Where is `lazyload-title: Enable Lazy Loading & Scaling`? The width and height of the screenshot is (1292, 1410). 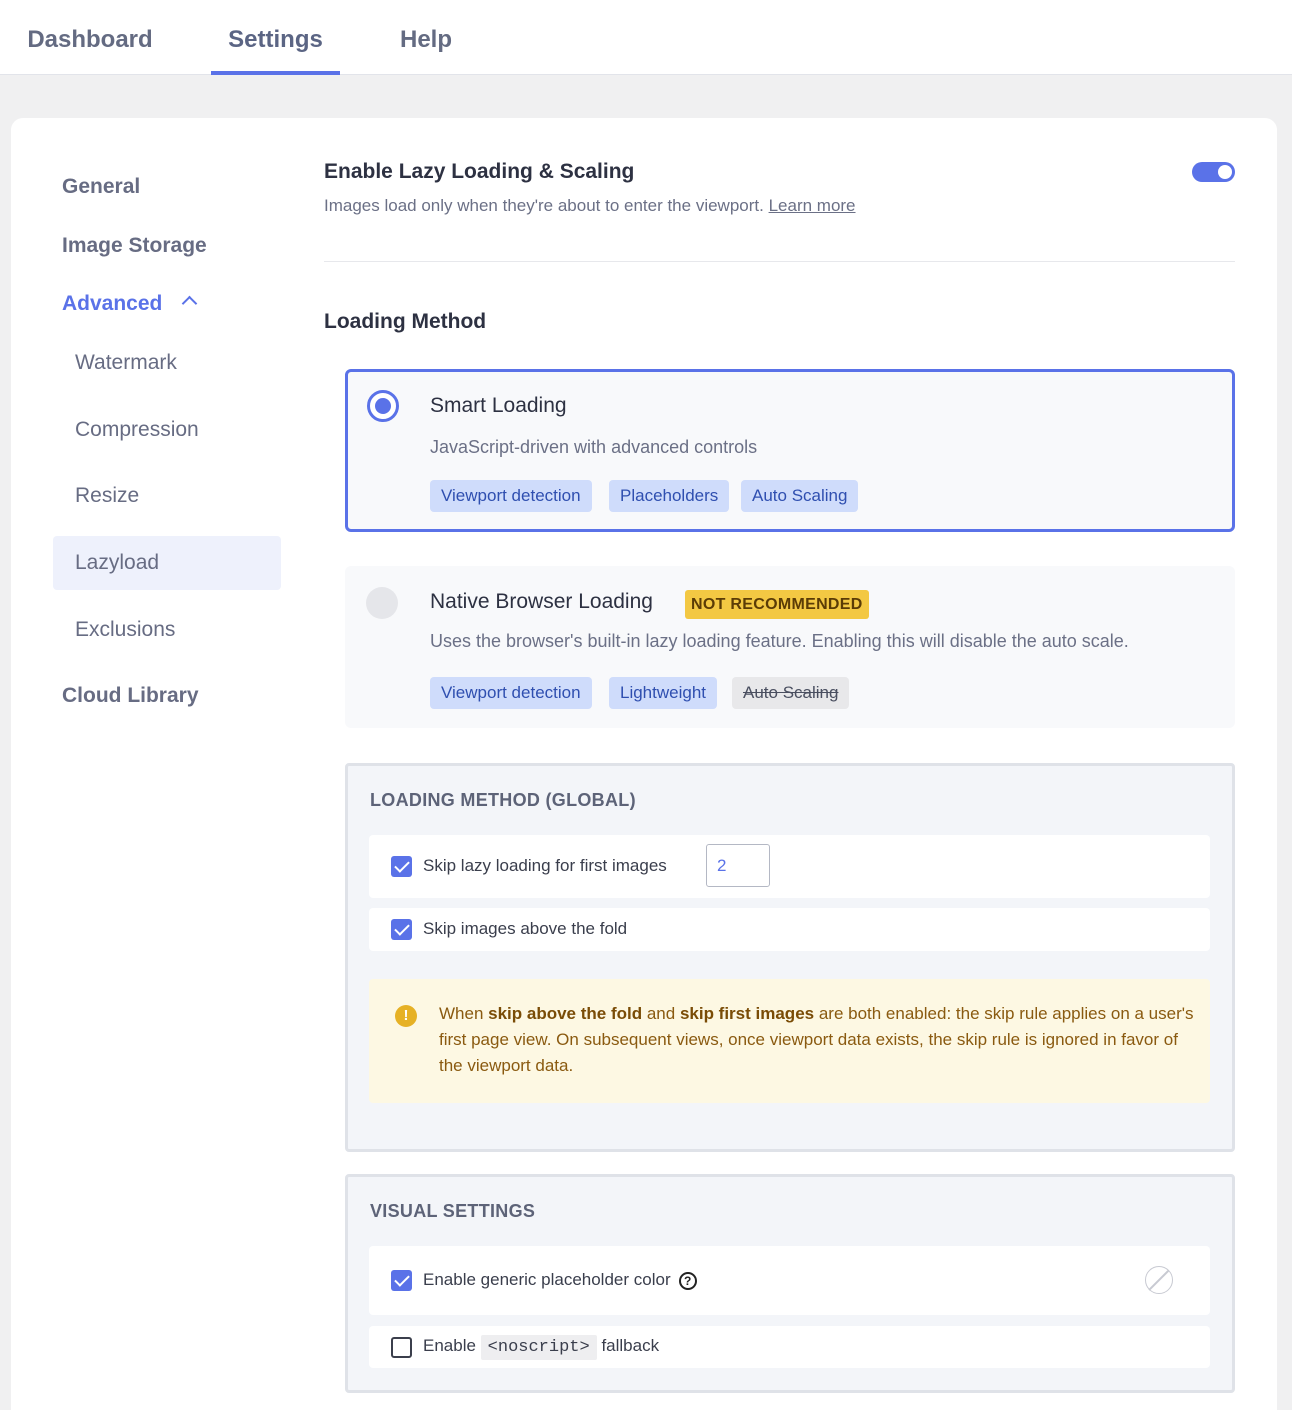 lazyload-title: Enable Lazy Loading & Scaling is located at coordinates (479, 171).